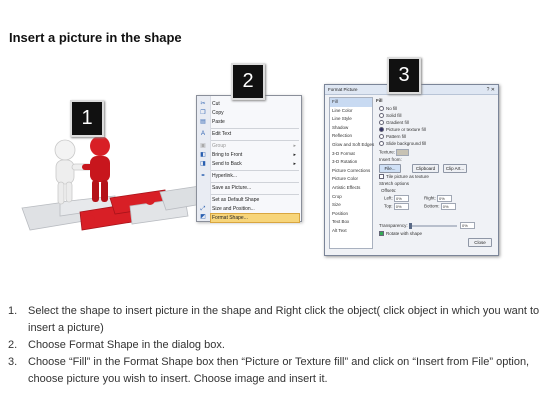 This screenshot has height=420, width=560. Describe the element at coordinates (410, 226) in the screenshot. I see `slider-thumb` at that location.